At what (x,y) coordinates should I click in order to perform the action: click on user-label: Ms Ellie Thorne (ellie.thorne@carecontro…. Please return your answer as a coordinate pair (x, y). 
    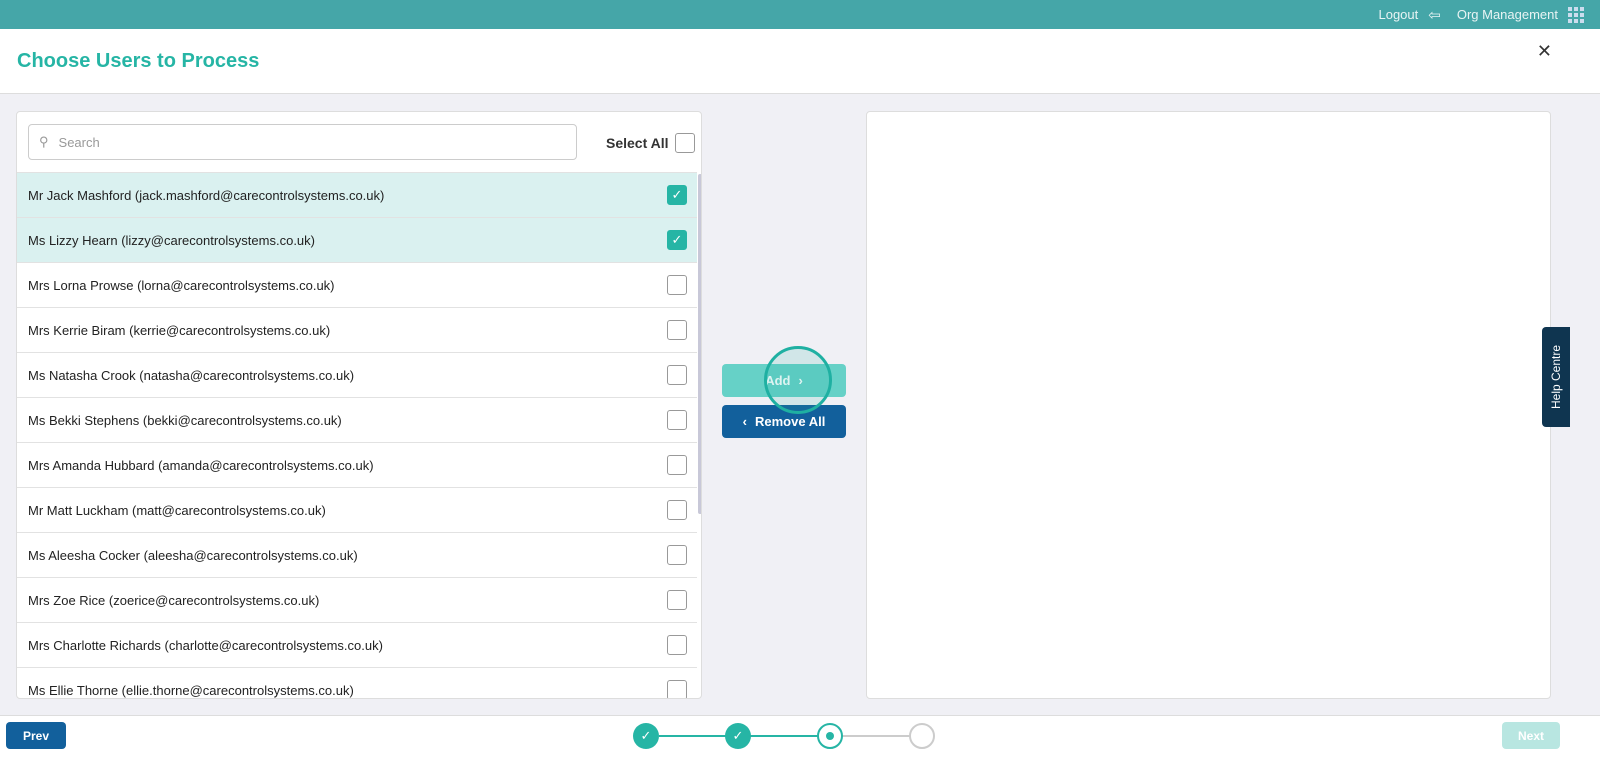
    Looking at the image, I should click on (191, 690).